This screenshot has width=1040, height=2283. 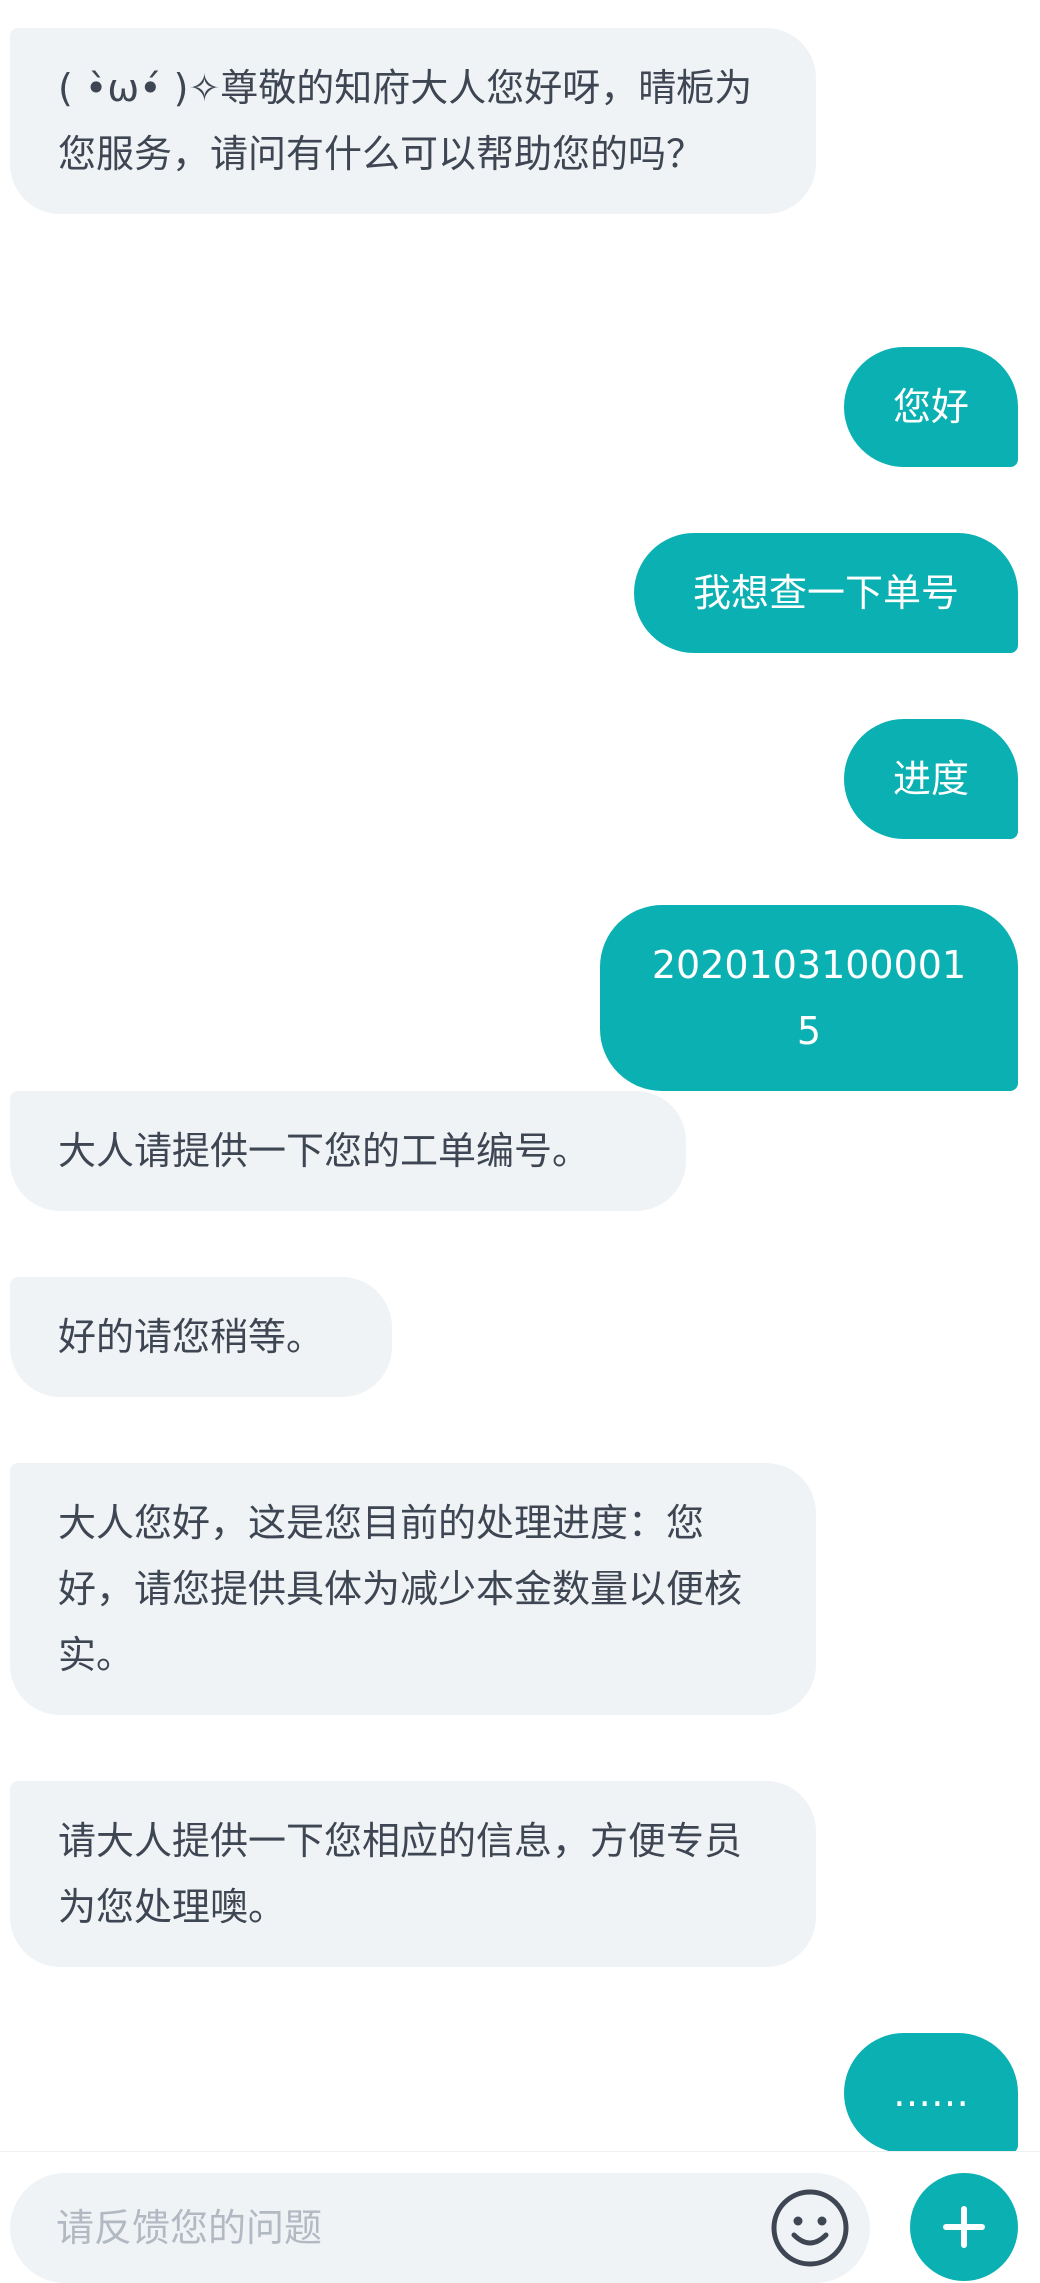 I want to click on emoji-button, so click(x=810, y=2228).